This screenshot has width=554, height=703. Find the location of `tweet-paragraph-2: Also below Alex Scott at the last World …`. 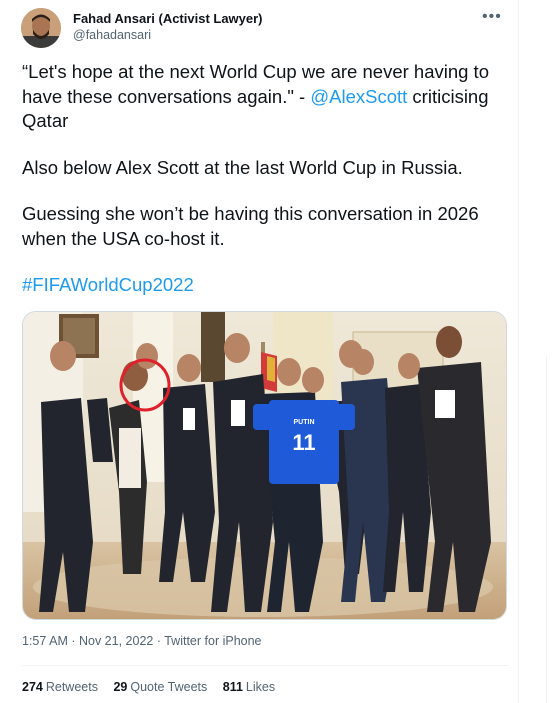

tweet-paragraph-2: Also below Alex Scott at the last World … is located at coordinates (242, 167).